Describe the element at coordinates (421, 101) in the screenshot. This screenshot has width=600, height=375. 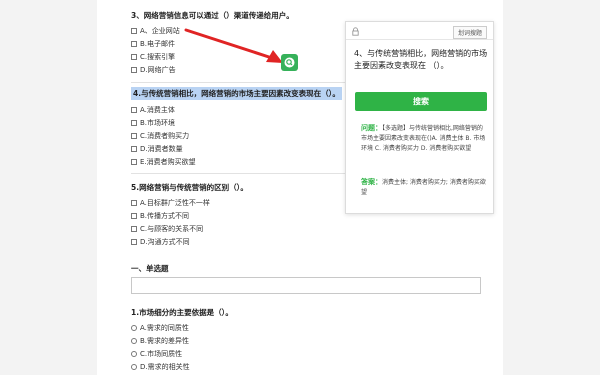
I see `popup-search-button: 搜索` at that location.